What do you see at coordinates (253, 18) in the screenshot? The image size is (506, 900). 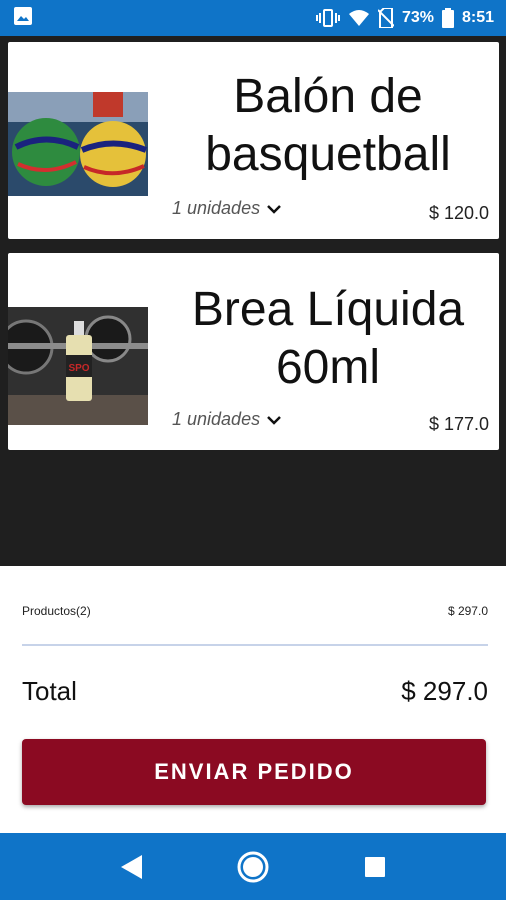 I see `status-bar: 73% 8:51` at bounding box center [253, 18].